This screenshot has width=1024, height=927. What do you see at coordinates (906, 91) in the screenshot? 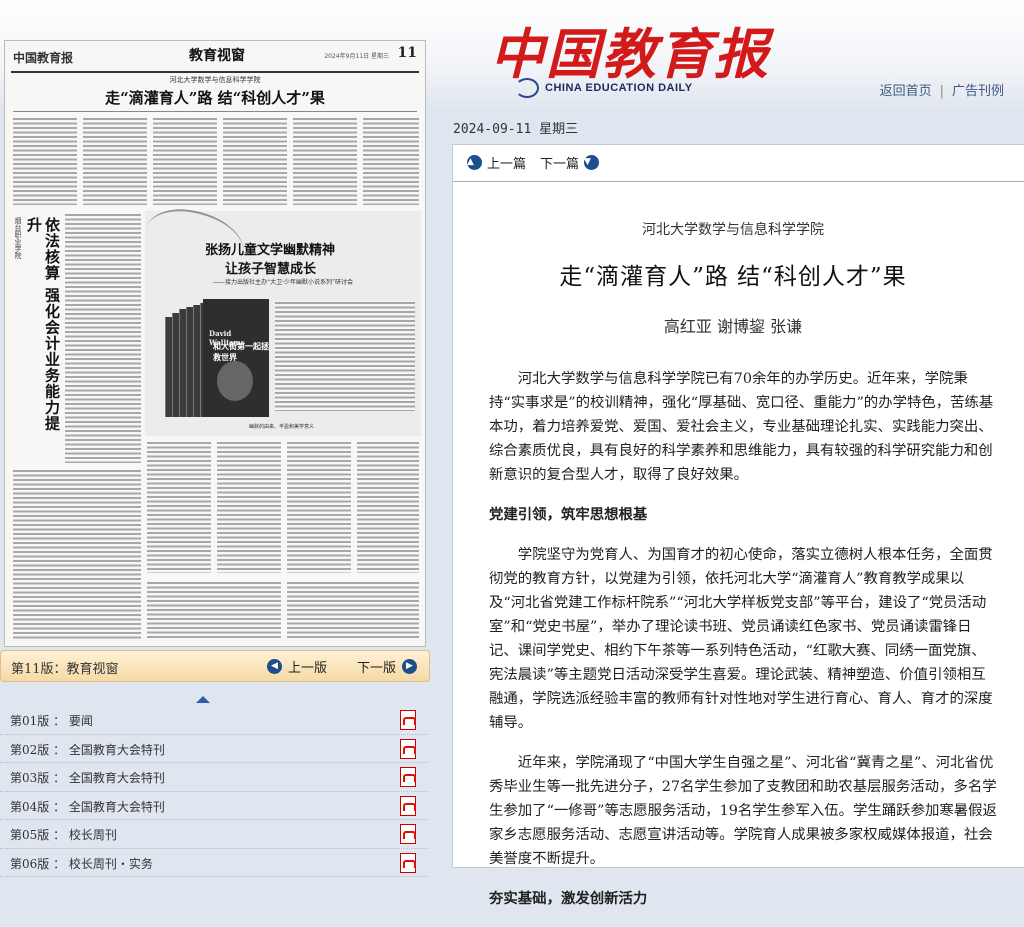
I see `home-link: 返回首页` at bounding box center [906, 91].